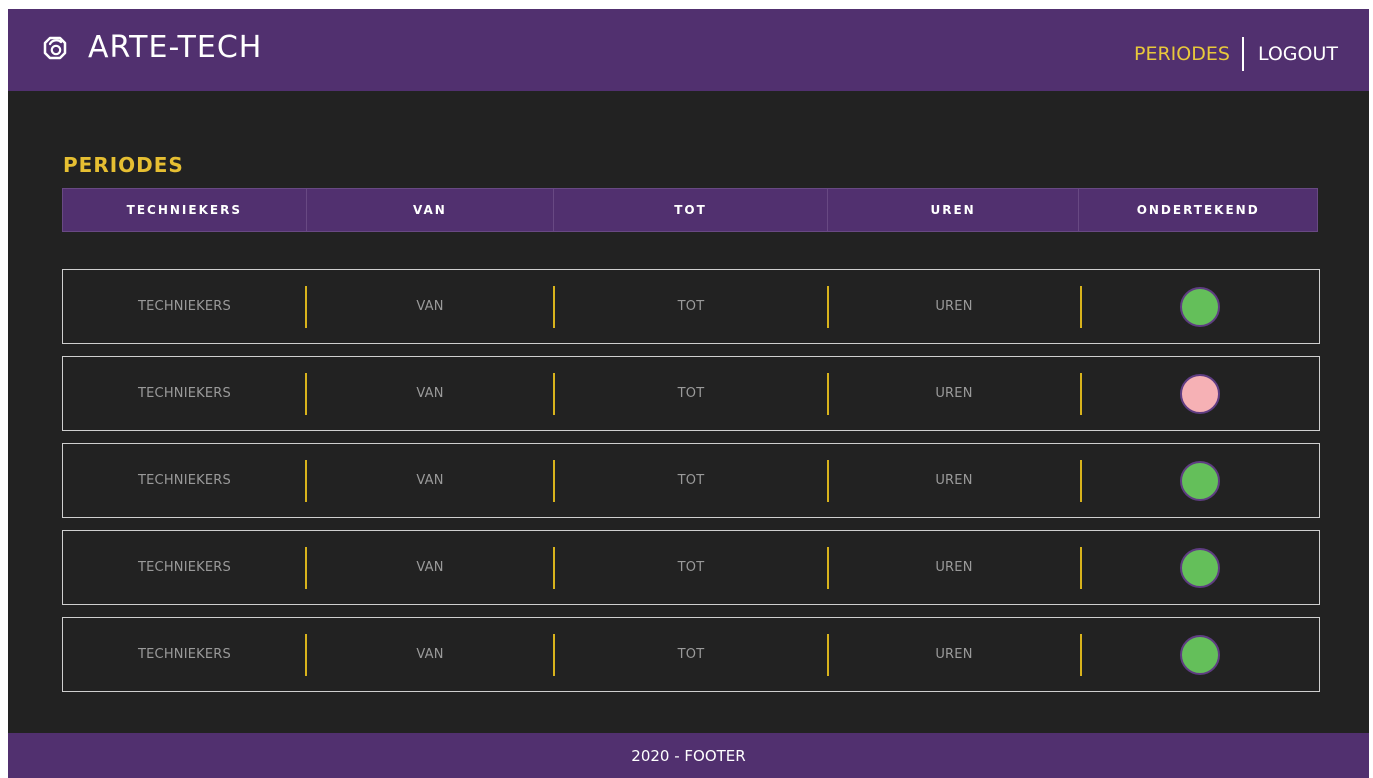 The image size is (1373, 778). Describe the element at coordinates (688, 755) in the screenshot. I see `footer: 2020 - FOOTER` at that location.